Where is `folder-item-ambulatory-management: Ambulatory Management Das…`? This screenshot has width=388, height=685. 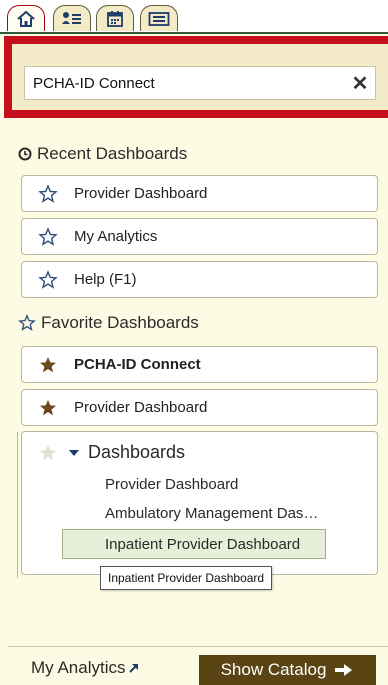 folder-item-ambulatory-management: Ambulatory Management Das… is located at coordinates (211, 513).